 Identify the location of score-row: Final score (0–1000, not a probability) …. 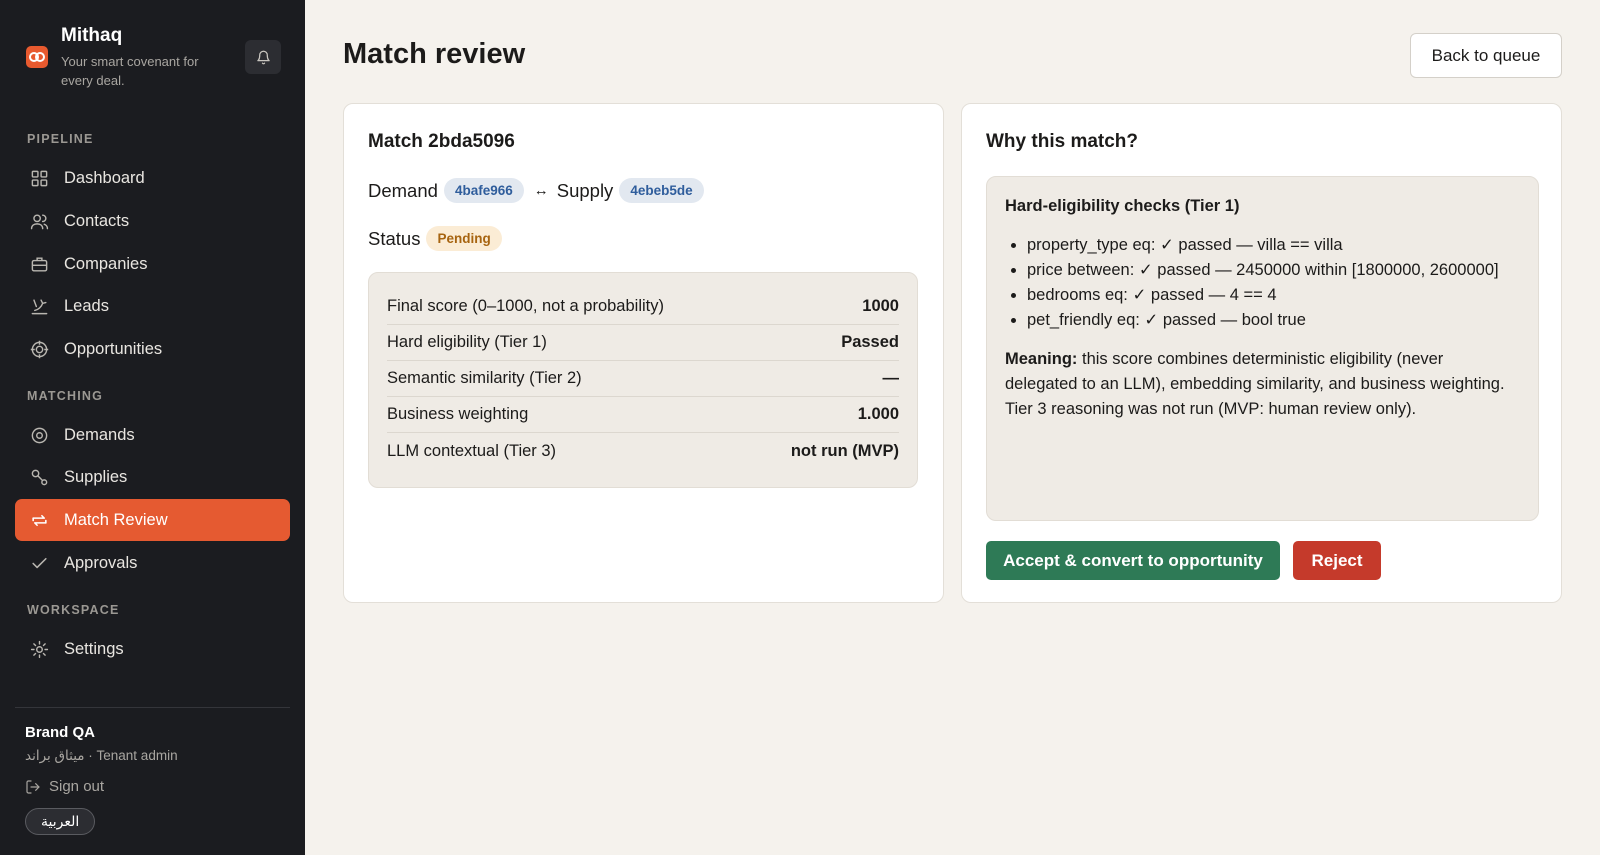
(643, 307).